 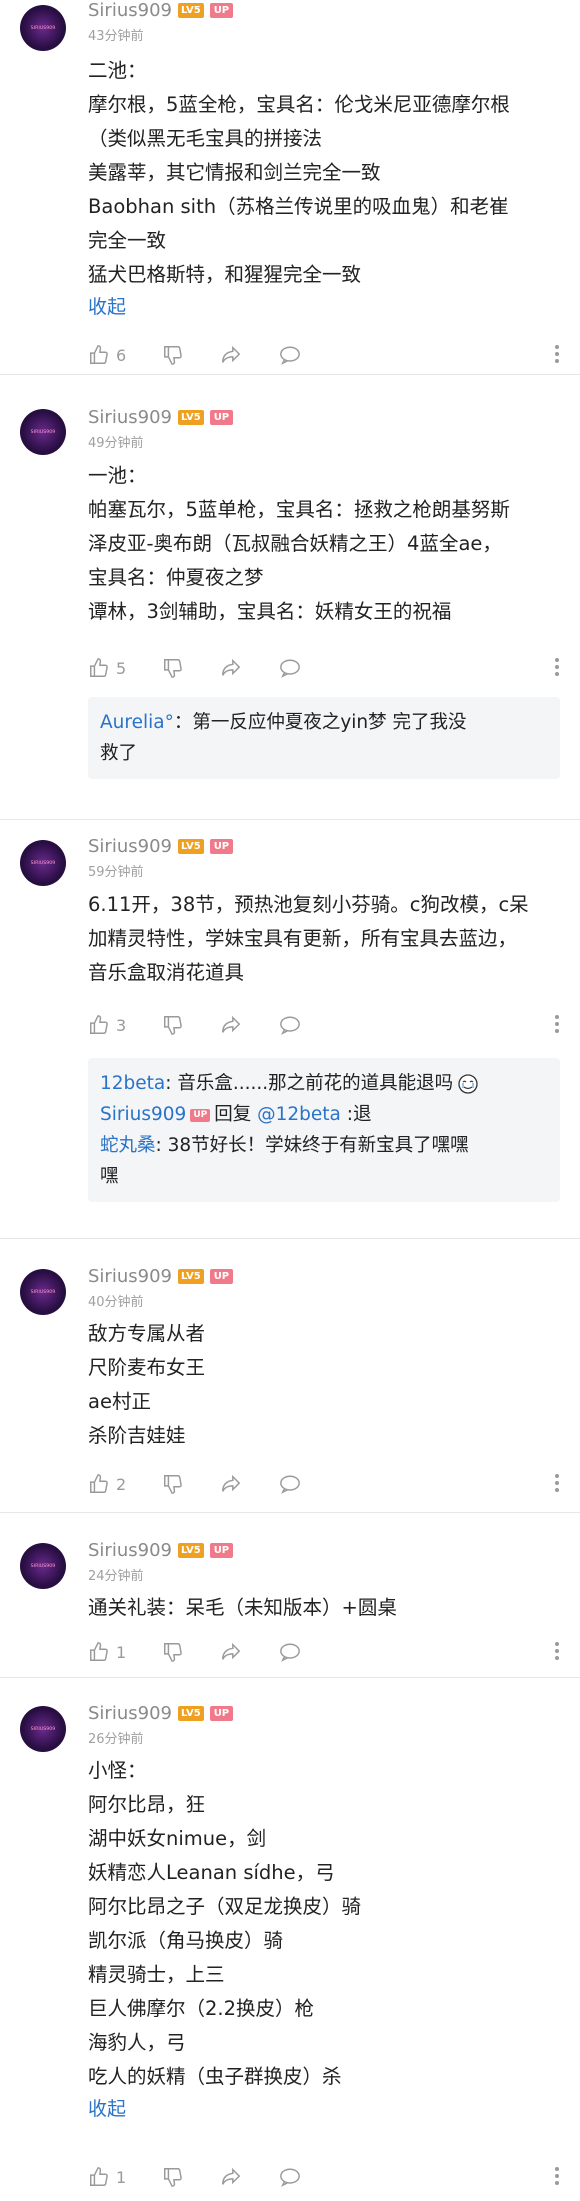 I want to click on comment-line: 妖精恋人Leanan sídhe，弓, so click(x=211, y=1872).